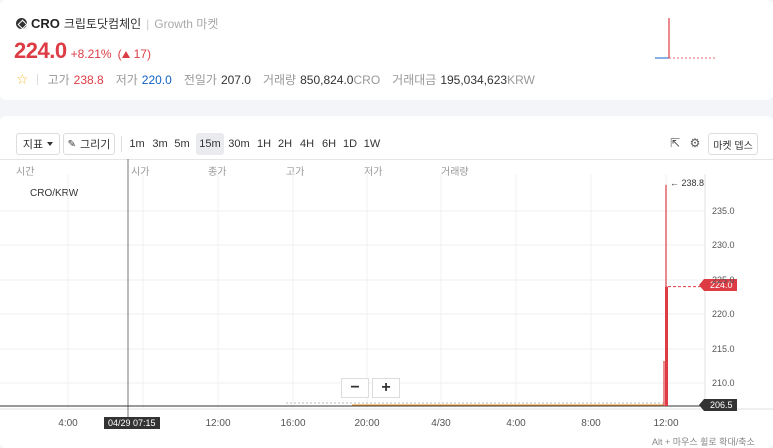 The image size is (773, 448). I want to click on low-value: 220.0, so click(156, 79).